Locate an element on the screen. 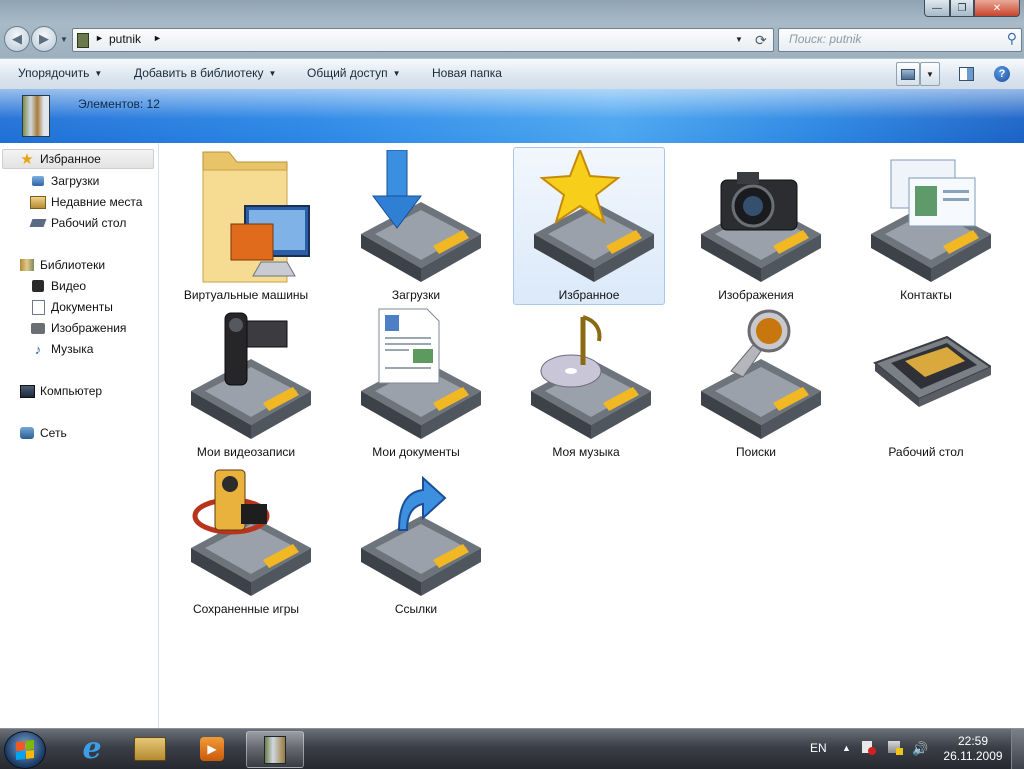 The width and height of the screenshot is (1024, 769). playing-card-icon is located at coordinates (231, 502).